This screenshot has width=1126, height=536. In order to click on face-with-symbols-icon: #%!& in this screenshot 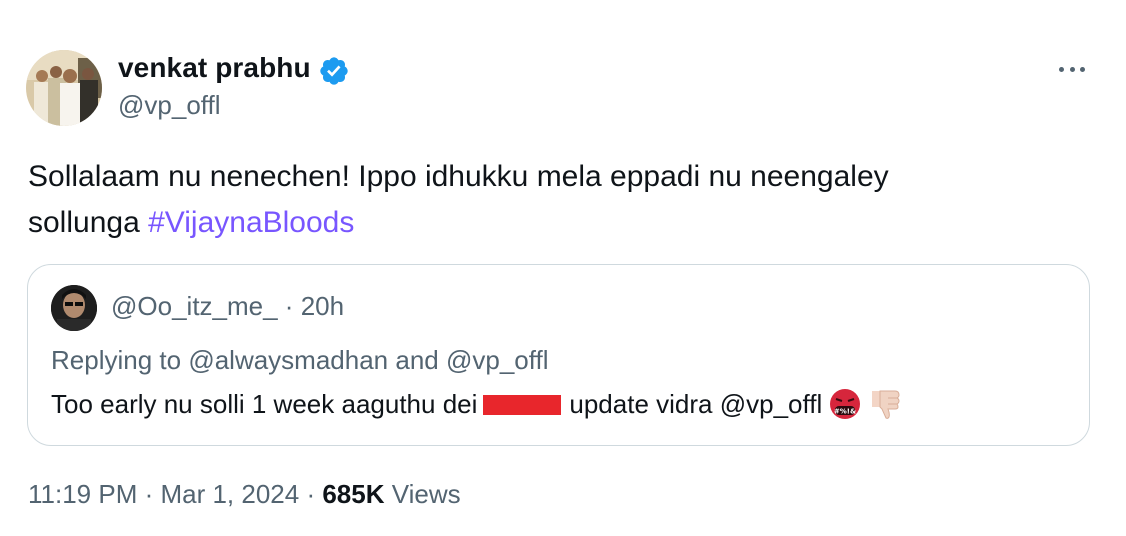, I will do `click(845, 404)`.